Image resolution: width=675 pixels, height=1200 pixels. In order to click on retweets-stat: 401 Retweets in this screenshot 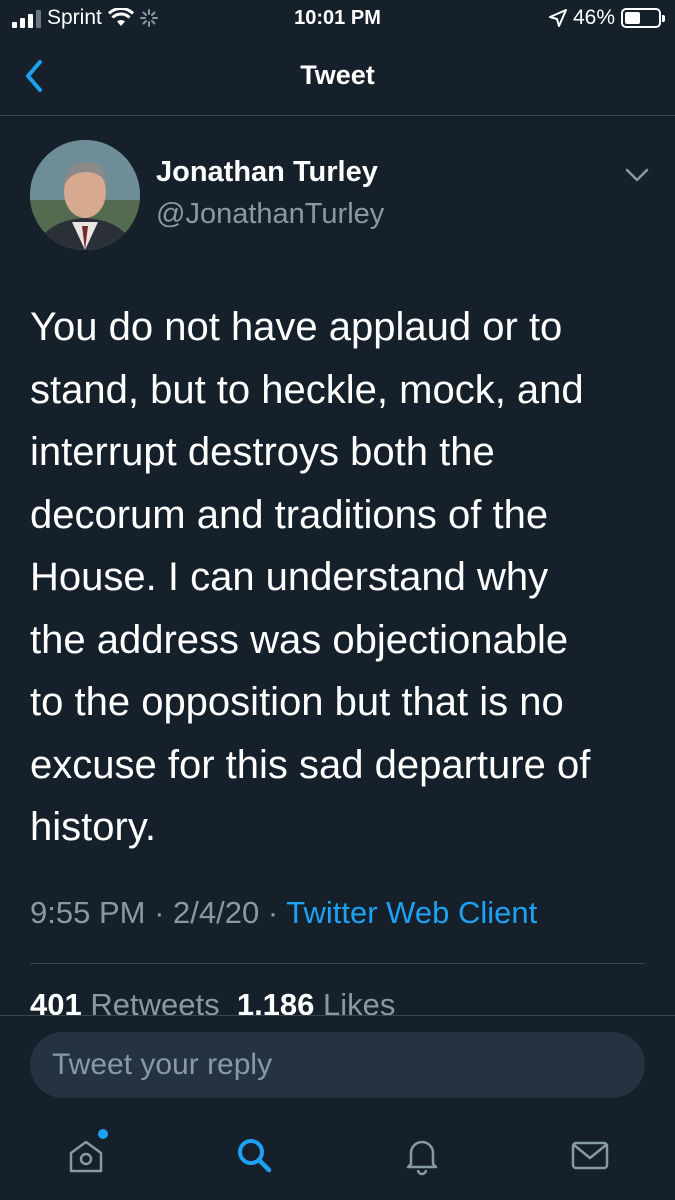, I will do `click(125, 1001)`.